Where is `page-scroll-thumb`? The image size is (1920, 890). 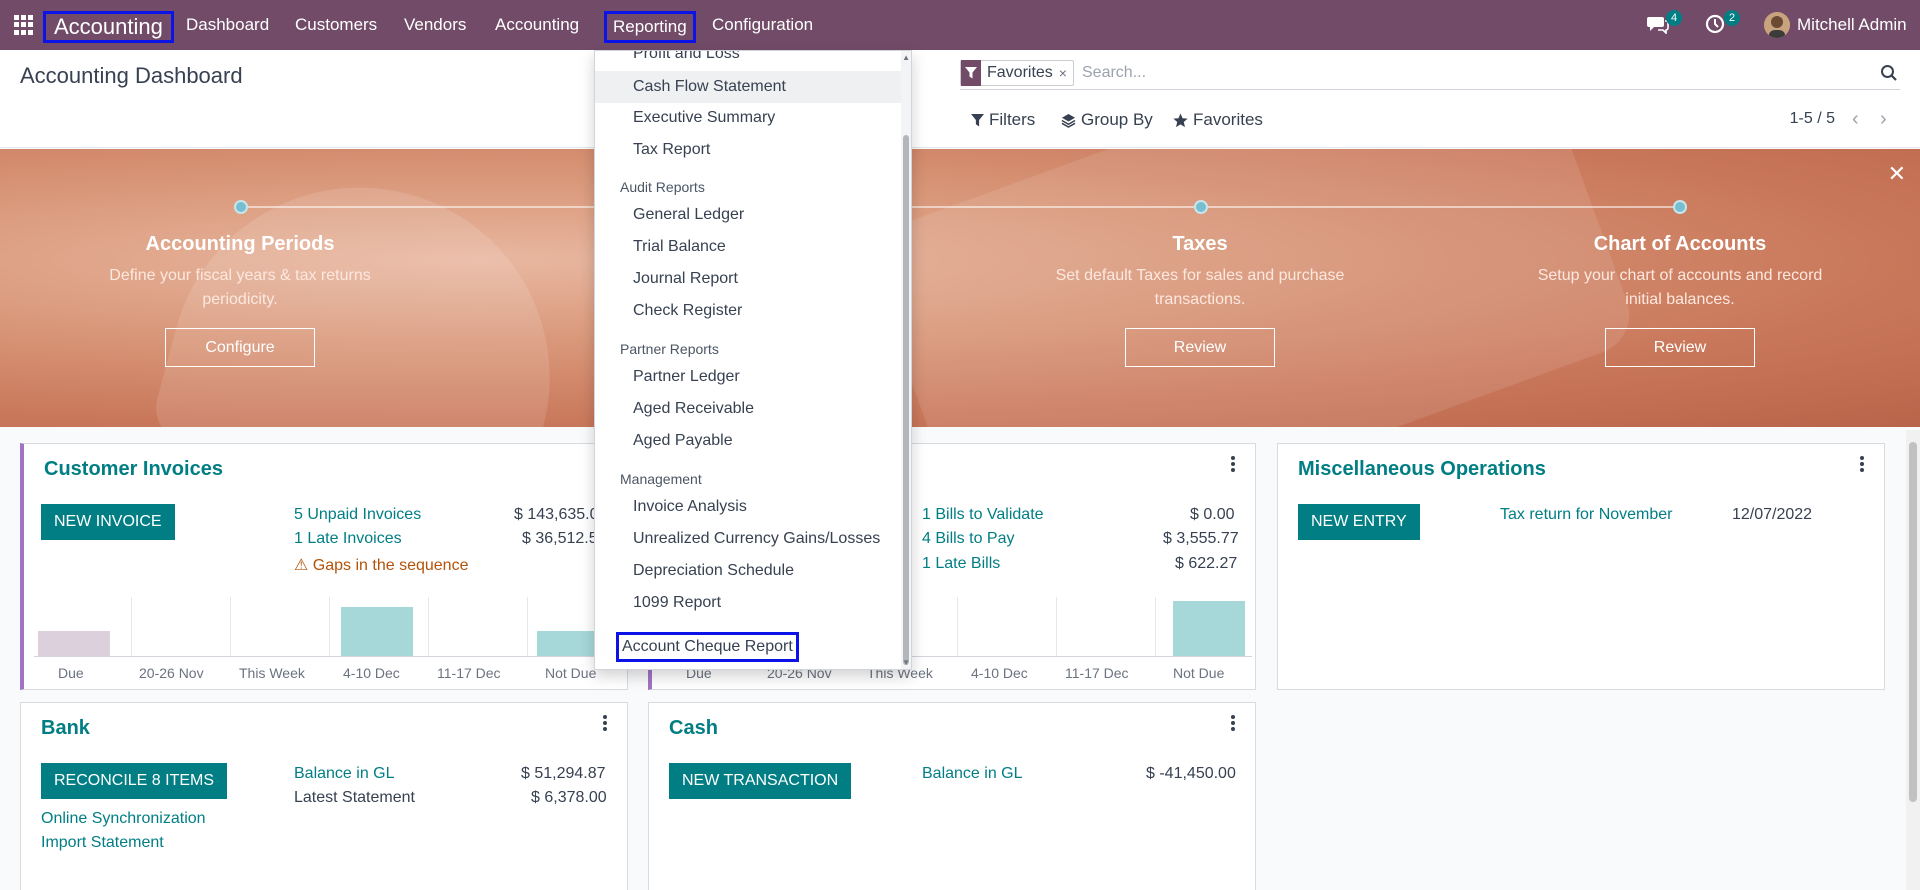
page-scroll-thumb is located at coordinates (1913, 622).